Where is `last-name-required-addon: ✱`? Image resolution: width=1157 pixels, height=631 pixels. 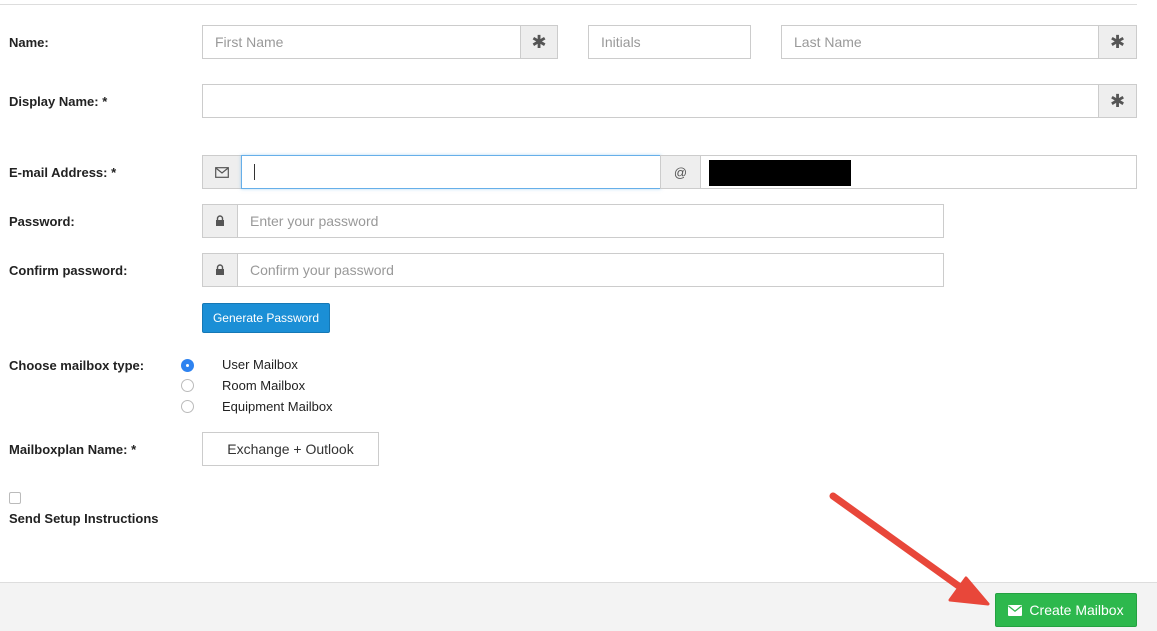
last-name-required-addon: ✱ is located at coordinates (1117, 42).